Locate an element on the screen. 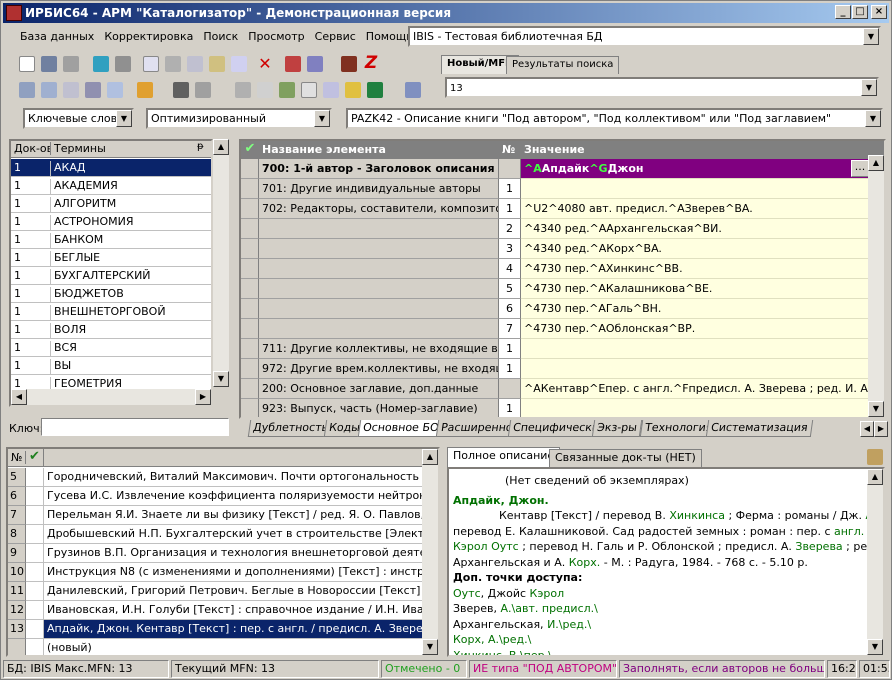 Image resolution: width=892 pixels, height=680 pixels. field-row: 6 ^4730 пер.^AГаль^BН. is located at coordinates (562, 309).